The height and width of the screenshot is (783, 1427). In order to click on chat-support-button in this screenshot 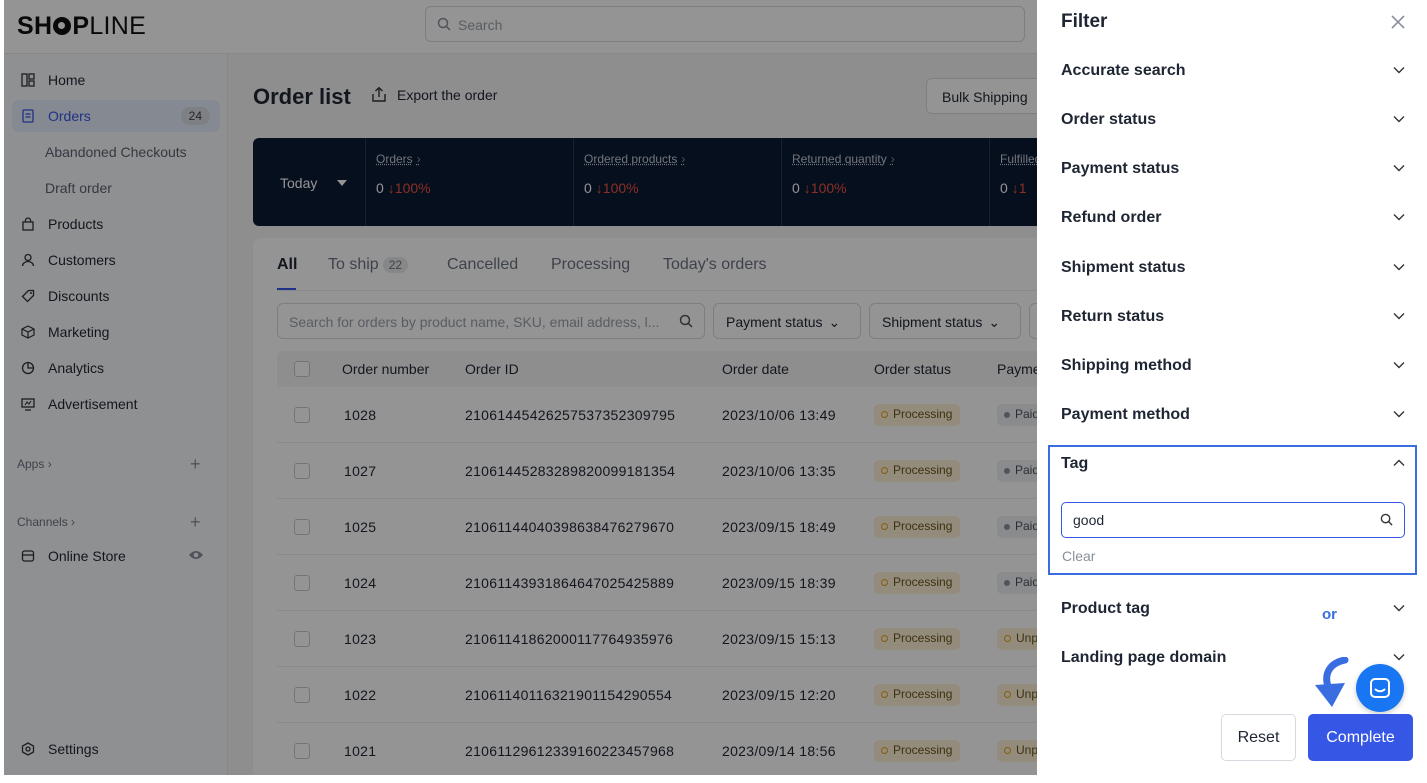, I will do `click(1380, 688)`.